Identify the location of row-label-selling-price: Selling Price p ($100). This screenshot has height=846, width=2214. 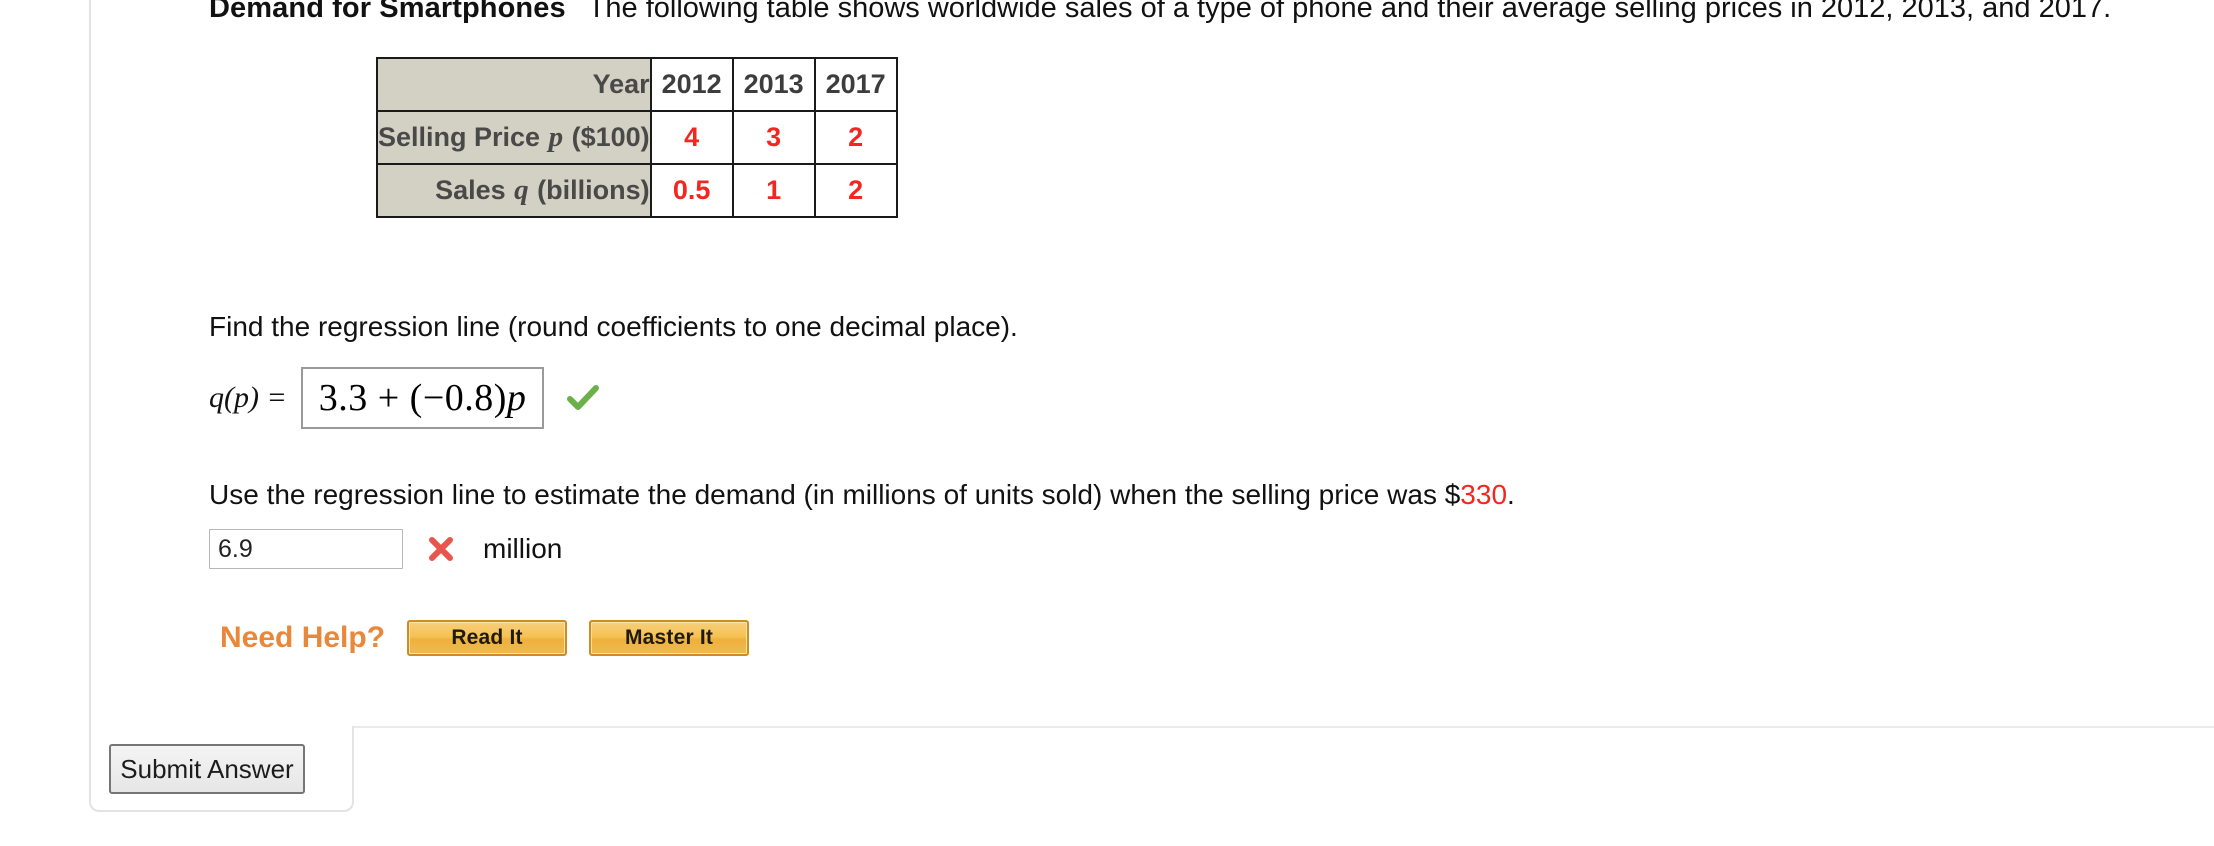
(514, 137).